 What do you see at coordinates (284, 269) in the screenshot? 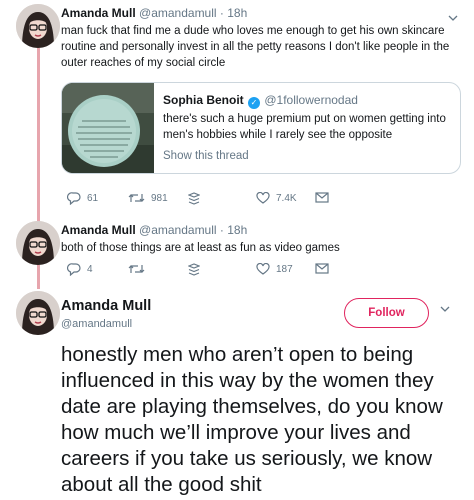
I see `like-count: 187` at bounding box center [284, 269].